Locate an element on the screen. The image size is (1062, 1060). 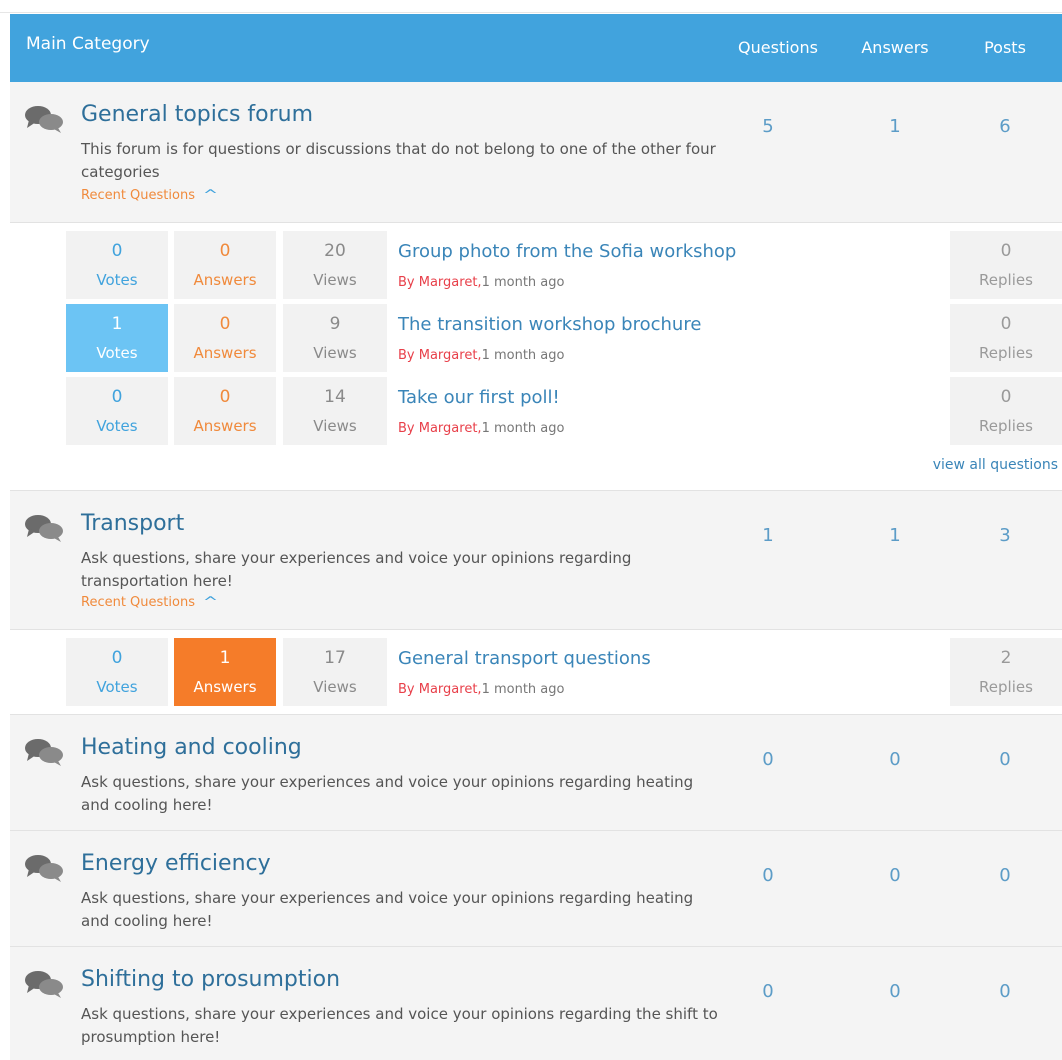
view-all-questions-link: view all questions is located at coordinates (995, 465).